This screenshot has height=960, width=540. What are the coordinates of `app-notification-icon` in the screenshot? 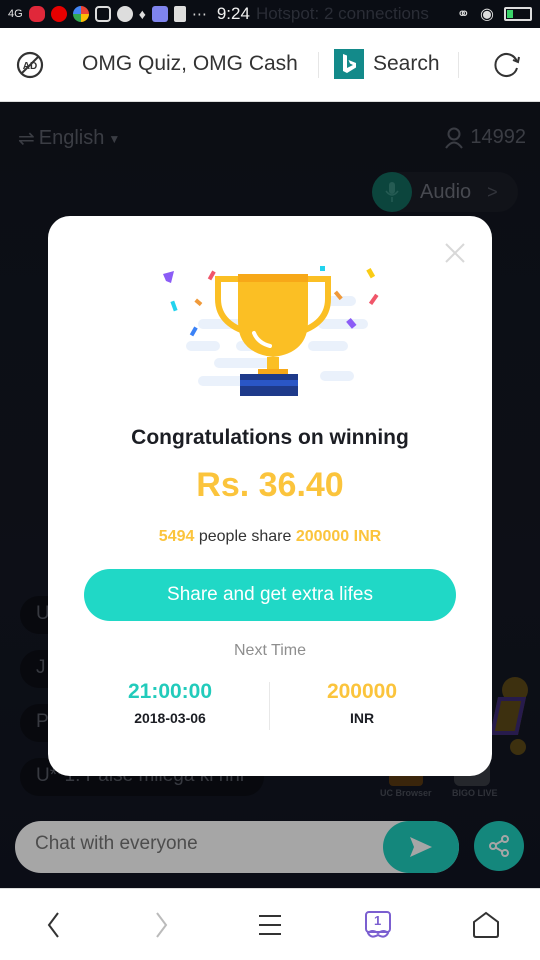 It's located at (159, 14).